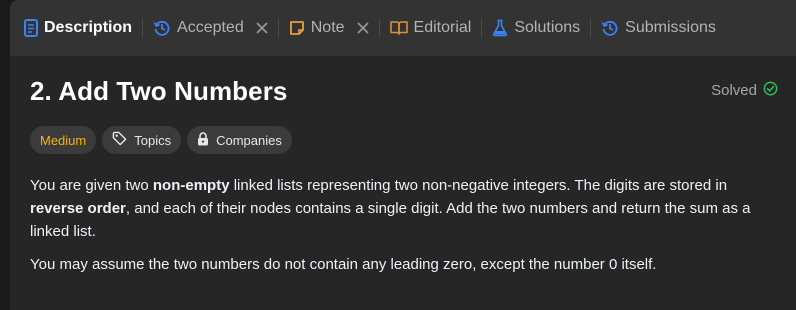 Image resolution: width=796 pixels, height=310 pixels. I want to click on tab-label: Description, so click(88, 27).